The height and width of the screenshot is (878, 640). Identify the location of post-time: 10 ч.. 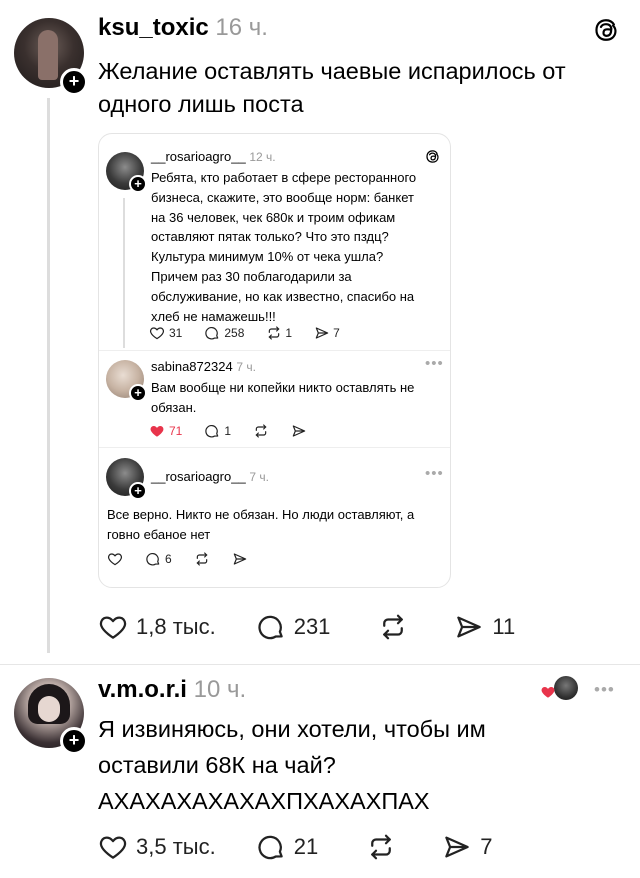
(220, 689).